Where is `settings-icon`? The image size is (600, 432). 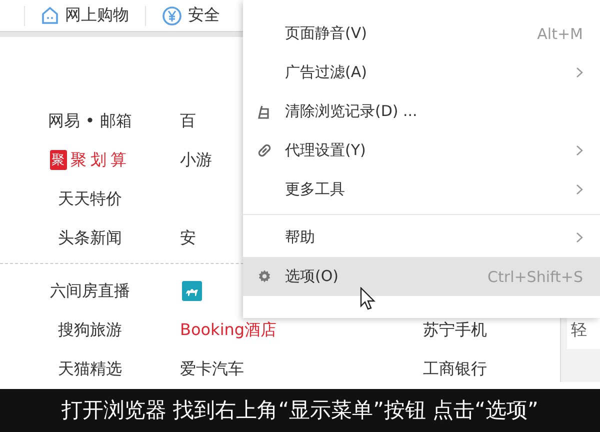 settings-icon is located at coordinates (264, 276).